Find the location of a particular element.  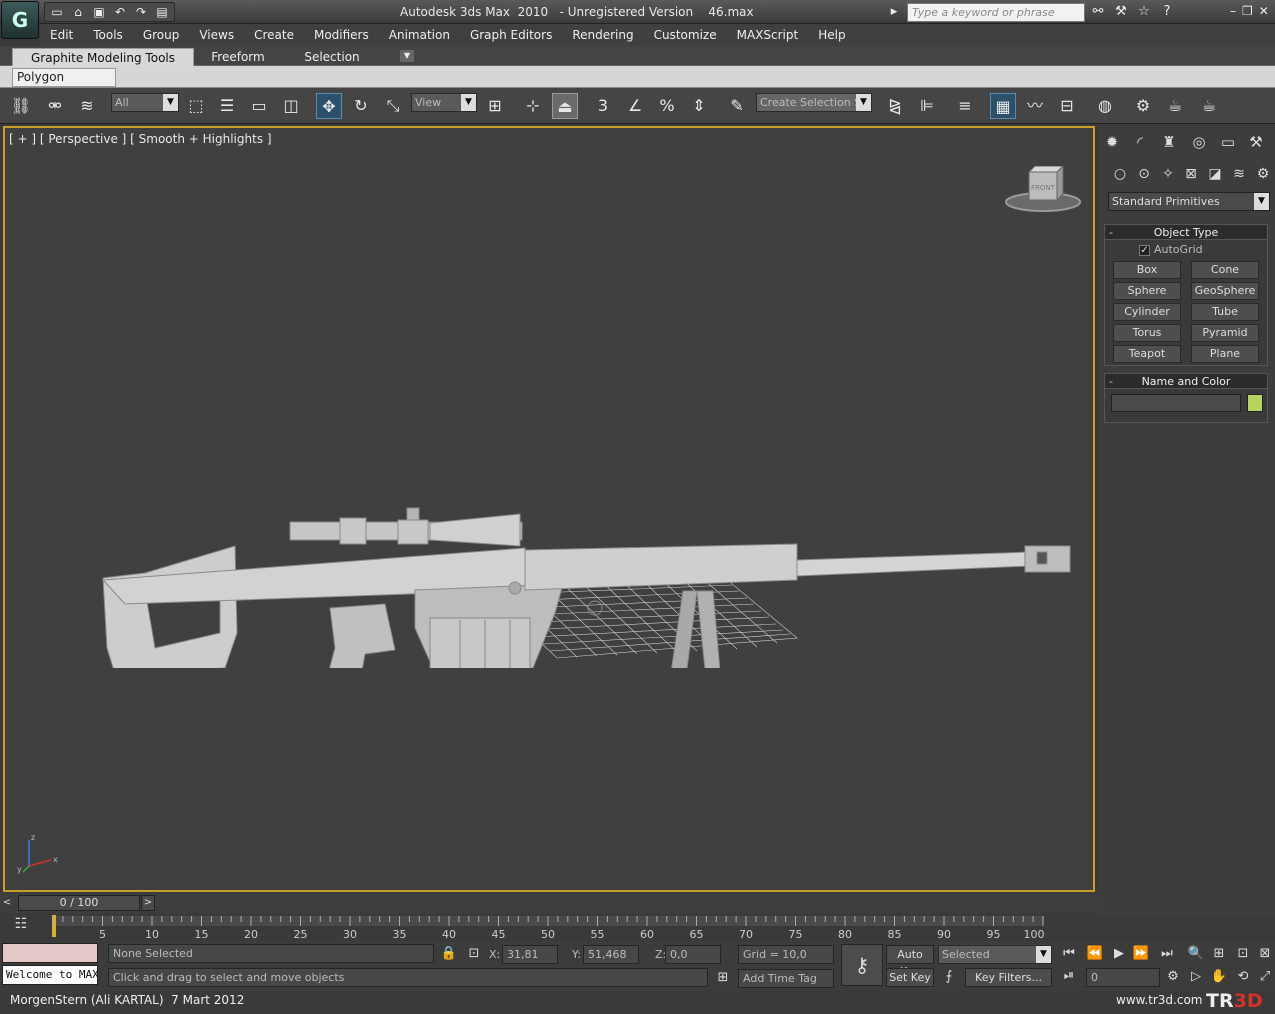

restore-button: ❐ is located at coordinates (1247, 11).